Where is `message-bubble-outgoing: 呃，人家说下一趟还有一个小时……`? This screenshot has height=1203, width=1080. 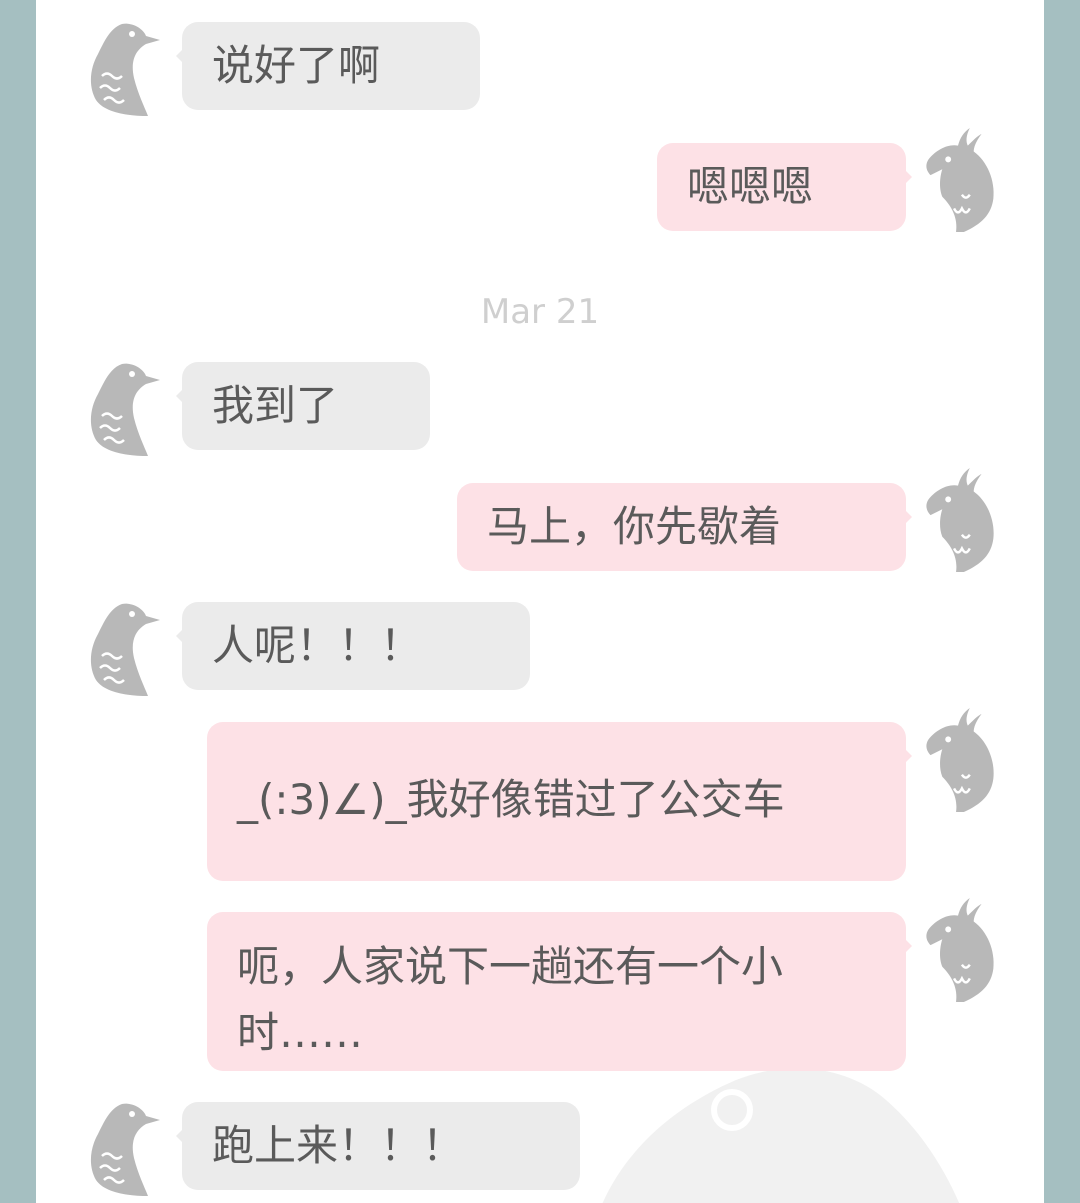 message-bubble-outgoing: 呃，人家说下一趟还有一个小时…… is located at coordinates (559, 991).